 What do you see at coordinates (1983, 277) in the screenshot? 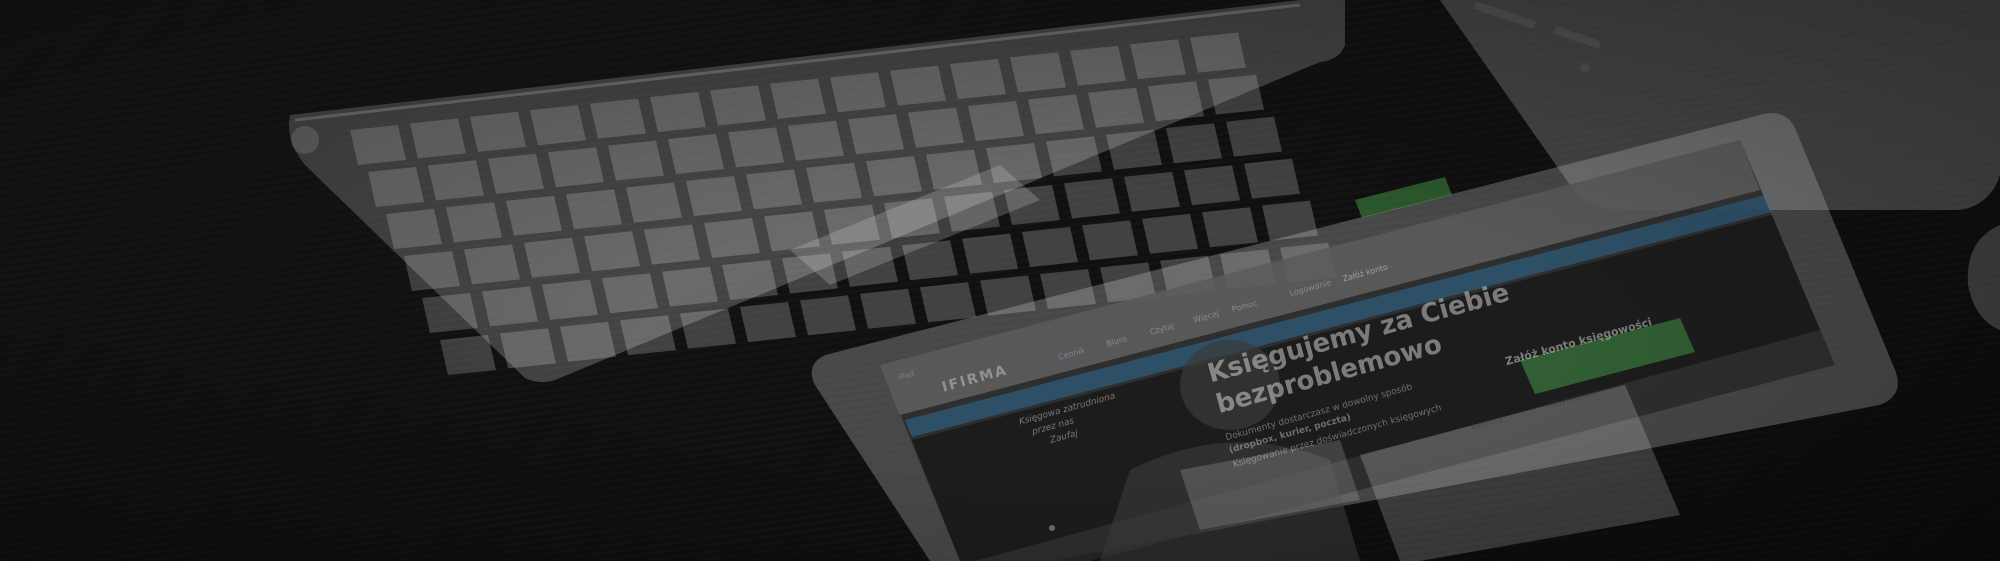
I see `mouse` at bounding box center [1983, 277].